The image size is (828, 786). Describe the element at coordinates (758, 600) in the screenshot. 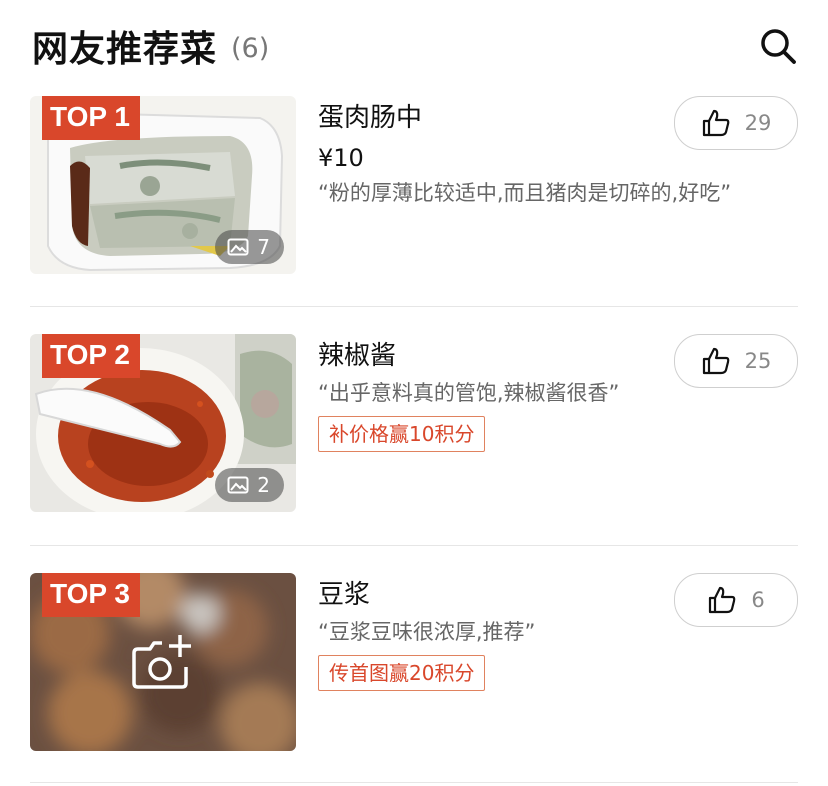

I see `like-count: 6` at that location.